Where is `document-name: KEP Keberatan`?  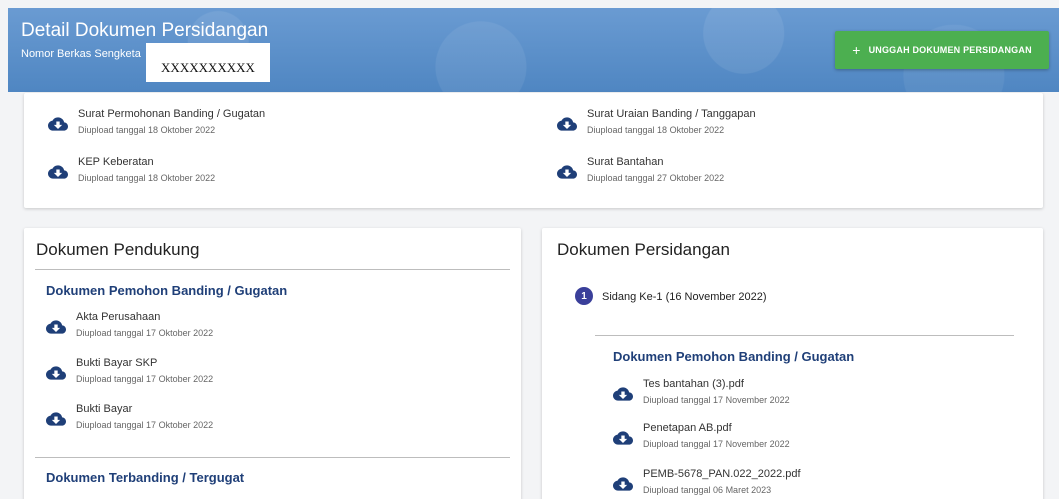 document-name: KEP Keberatan is located at coordinates (116, 162).